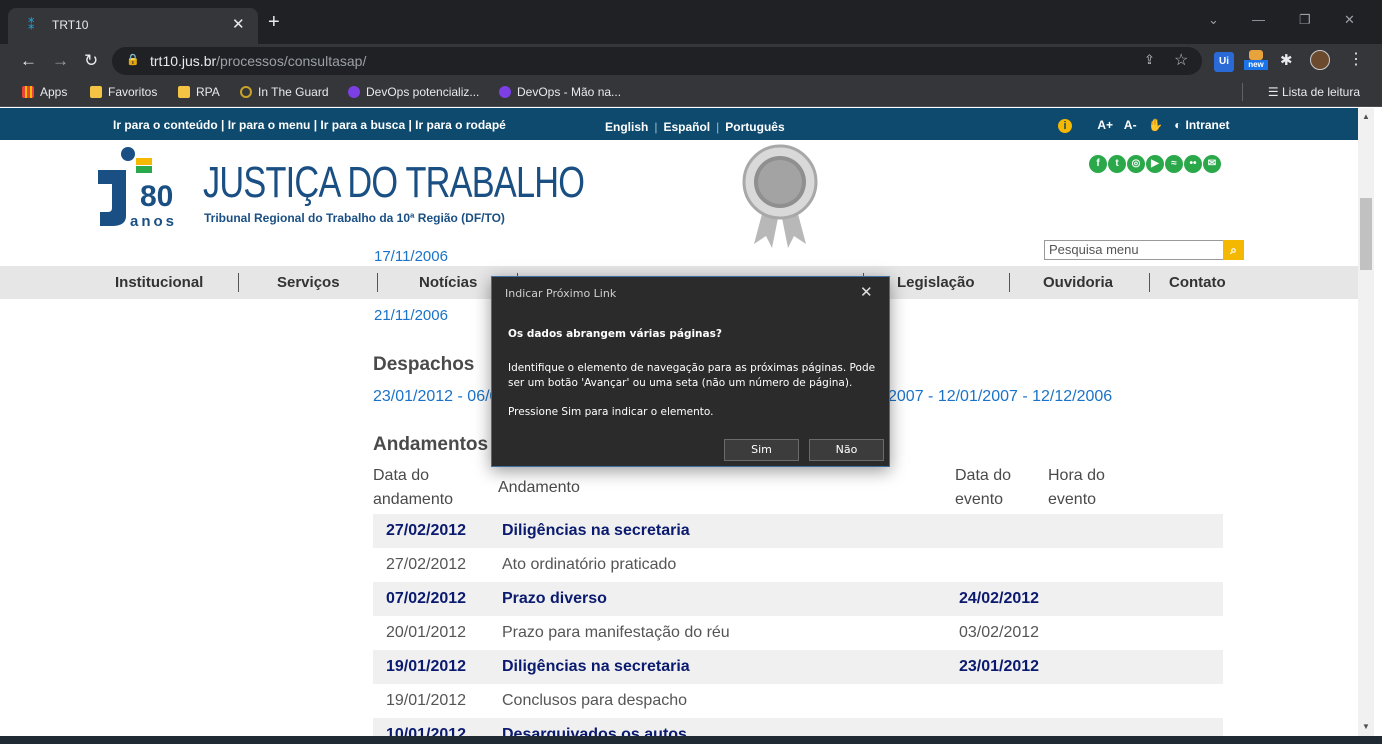  Describe the element at coordinates (539, 487) in the screenshot. I see `header-andamento: Andamento` at that location.